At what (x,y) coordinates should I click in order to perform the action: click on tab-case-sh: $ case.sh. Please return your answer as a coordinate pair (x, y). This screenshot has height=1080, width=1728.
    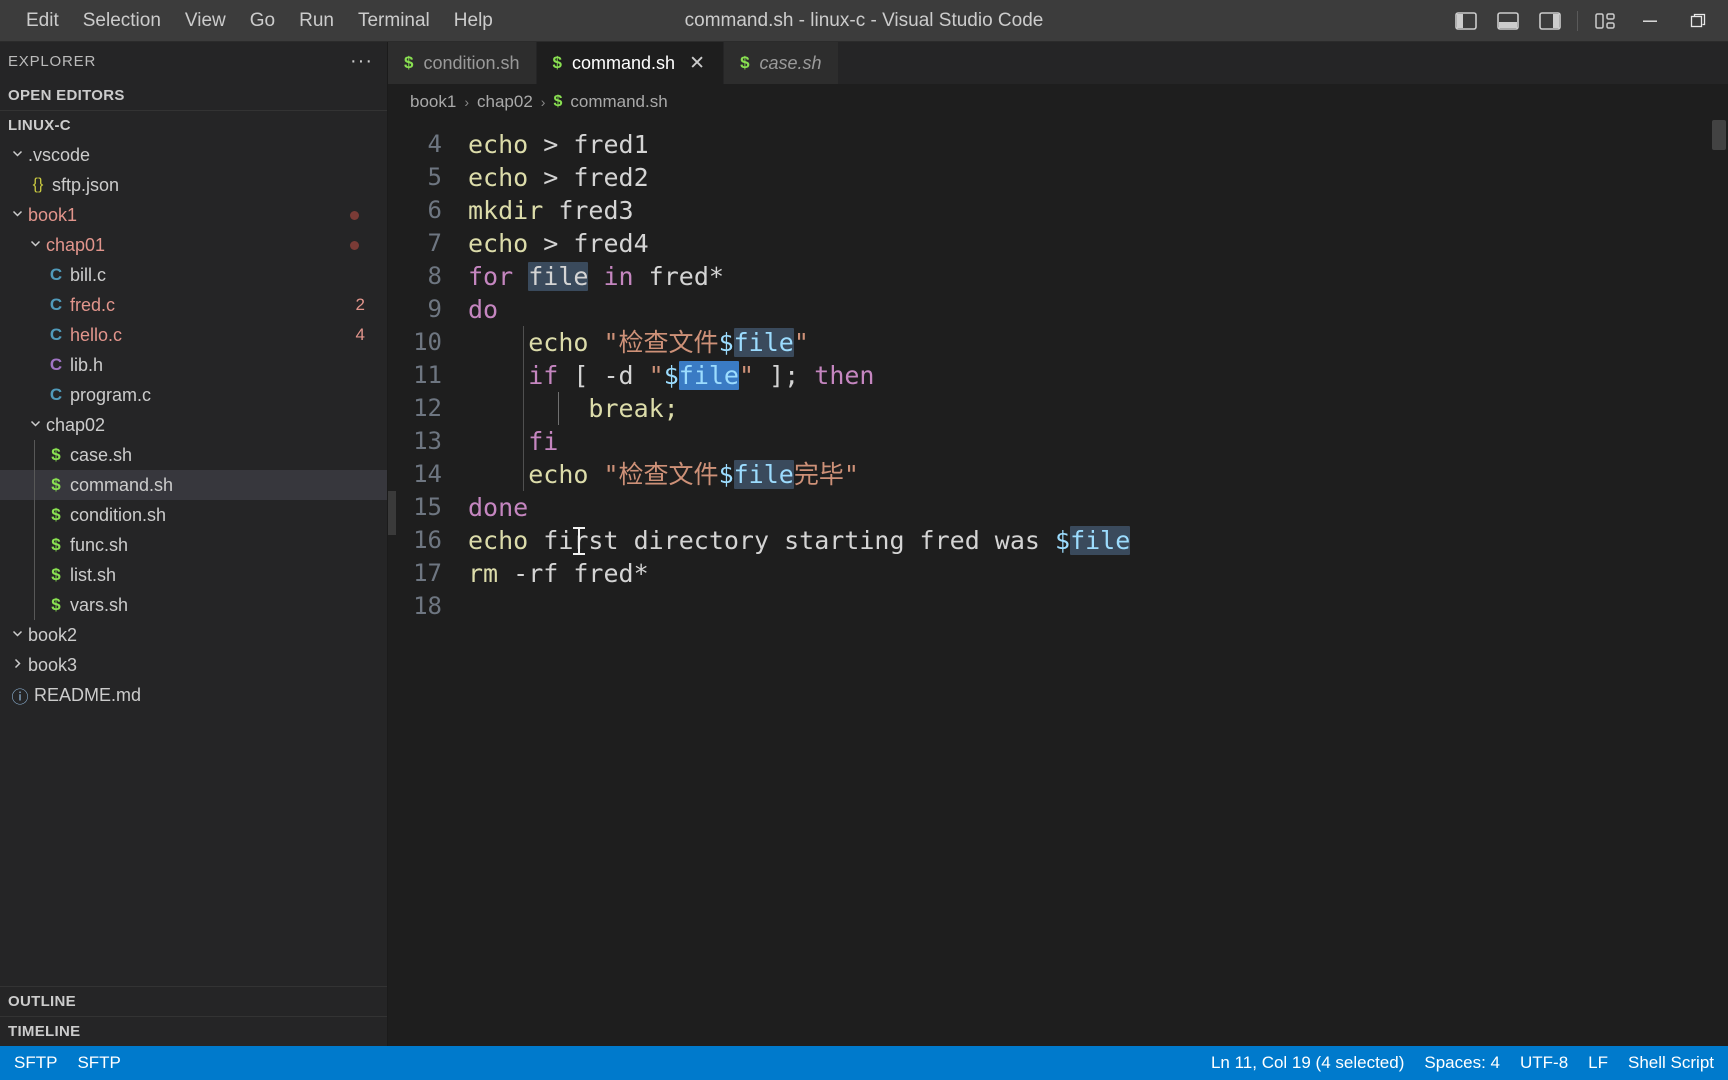
    Looking at the image, I should click on (781, 63).